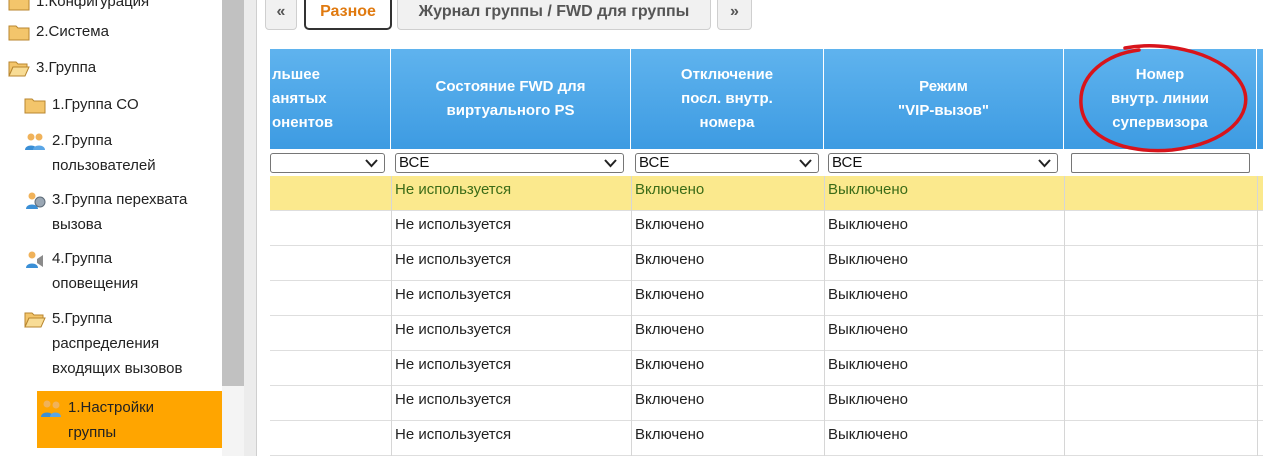 This screenshot has width=1263, height=456. What do you see at coordinates (233, 193) in the screenshot?
I see `sidebar-scrollbar-thumb` at bounding box center [233, 193].